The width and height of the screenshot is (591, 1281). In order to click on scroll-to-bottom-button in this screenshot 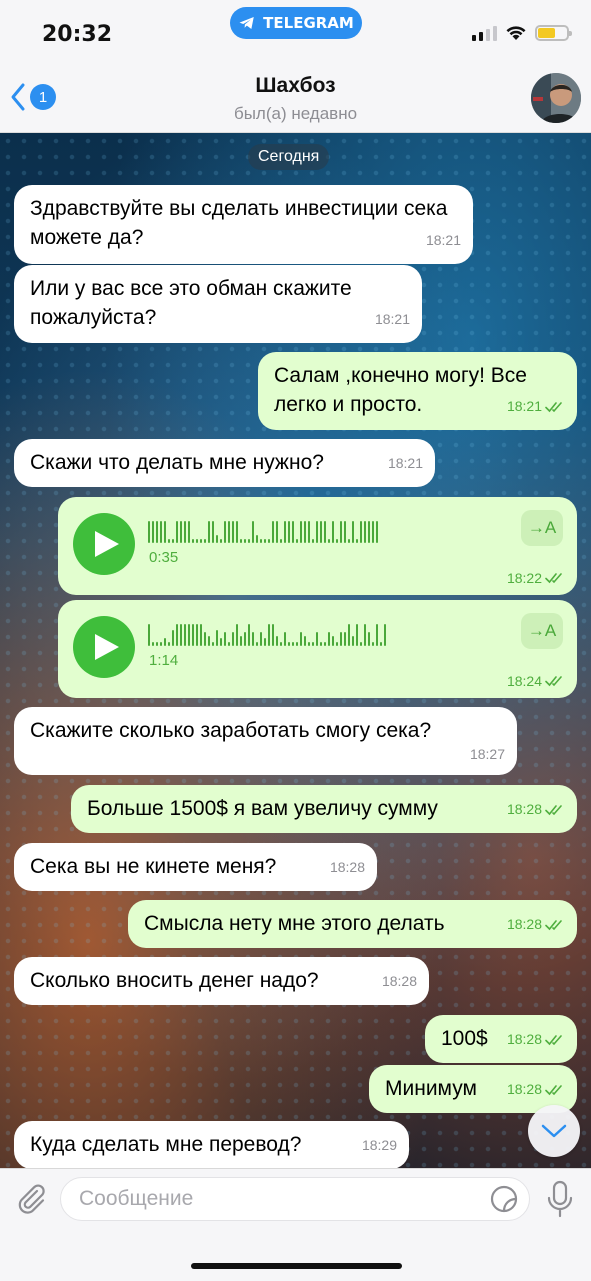, I will do `click(554, 1131)`.